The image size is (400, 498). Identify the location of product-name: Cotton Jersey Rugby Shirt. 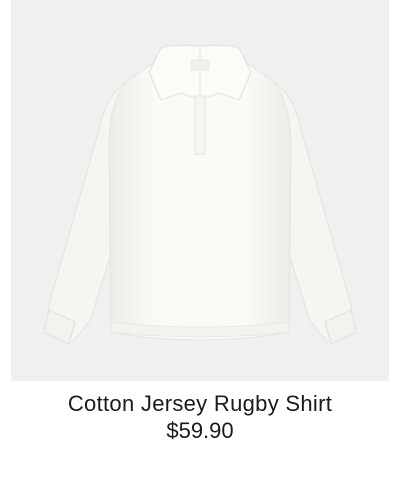
(200, 404).